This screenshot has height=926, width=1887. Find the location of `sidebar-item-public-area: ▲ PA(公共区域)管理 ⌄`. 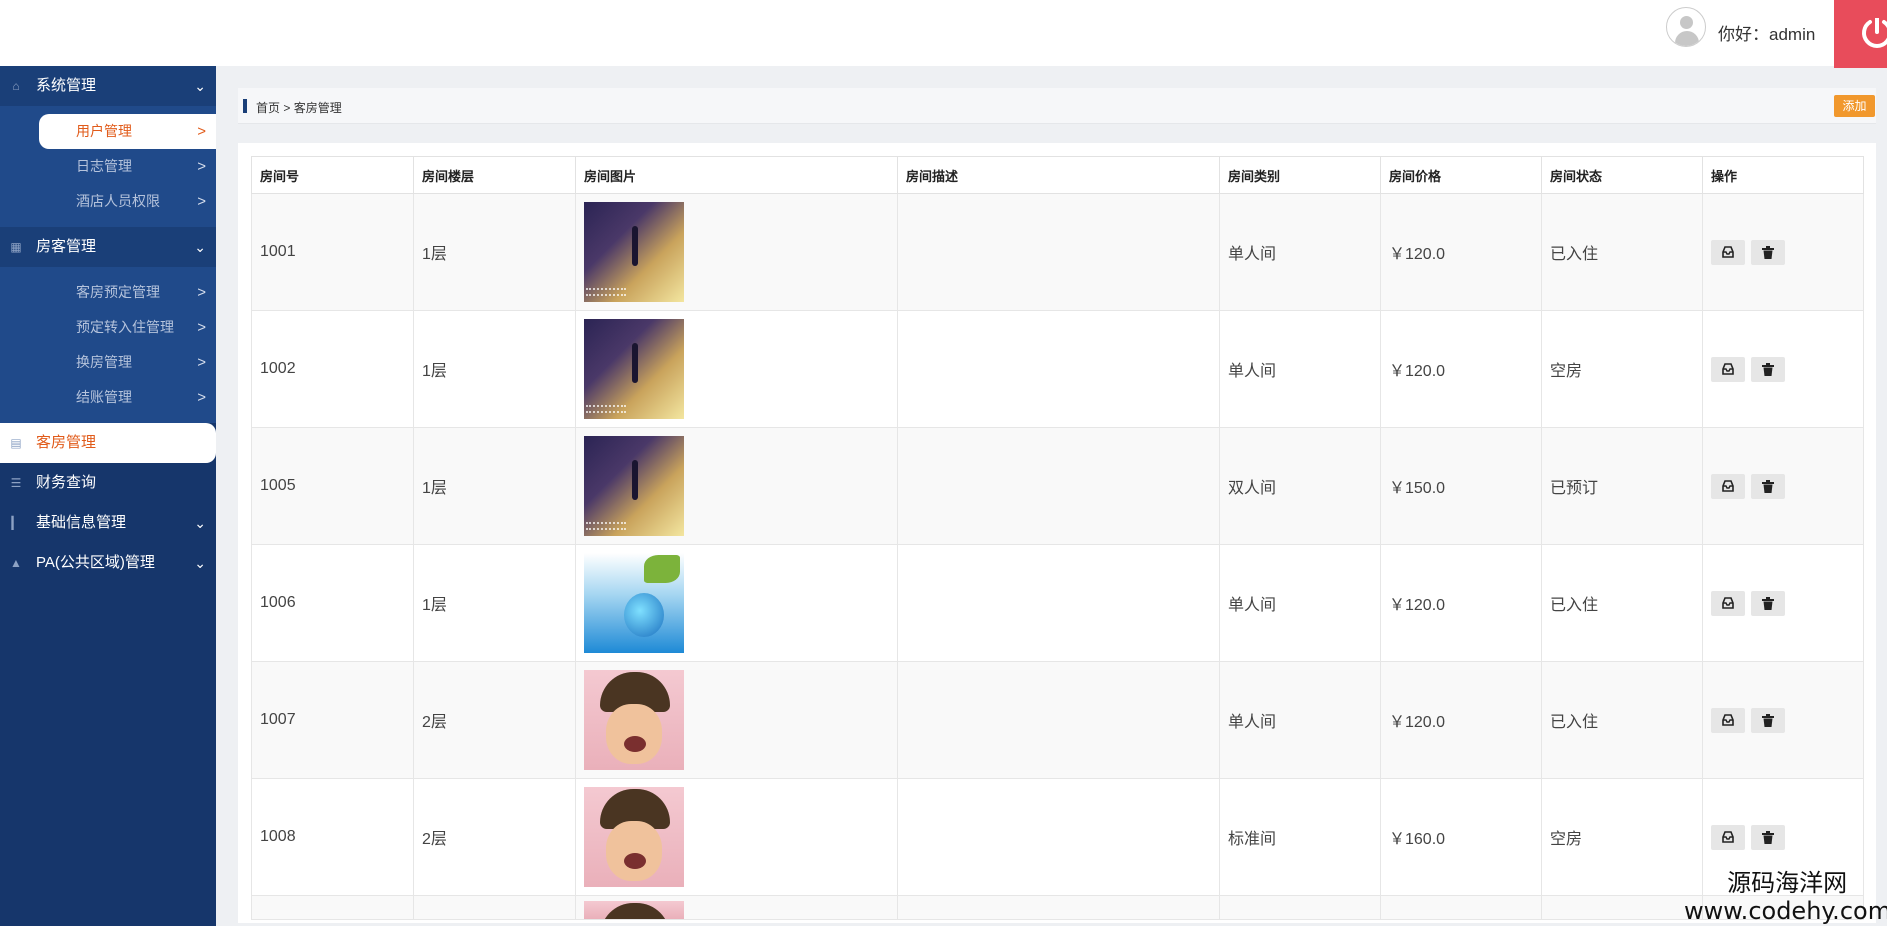

sidebar-item-public-area: ▲ PA(公共区域)管理 ⌄ is located at coordinates (108, 563).